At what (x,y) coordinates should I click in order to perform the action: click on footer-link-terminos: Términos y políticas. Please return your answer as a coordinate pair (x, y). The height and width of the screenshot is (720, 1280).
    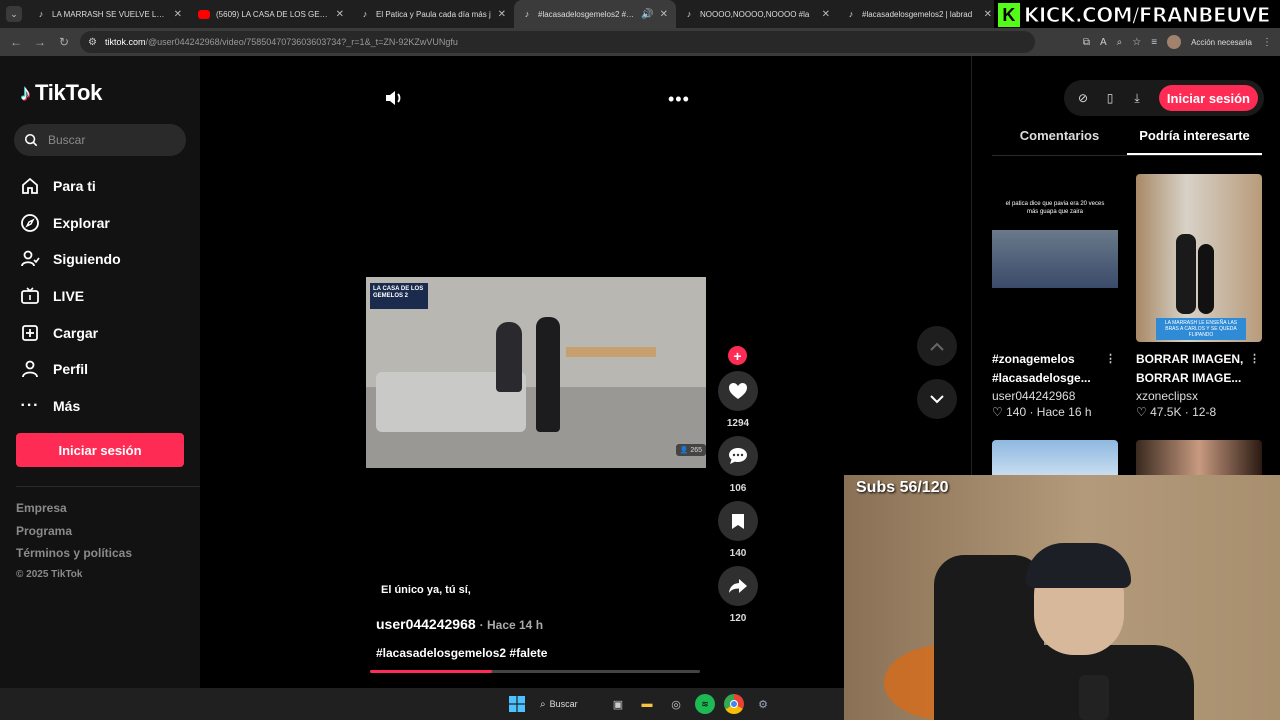
    Looking at the image, I should click on (74, 557).